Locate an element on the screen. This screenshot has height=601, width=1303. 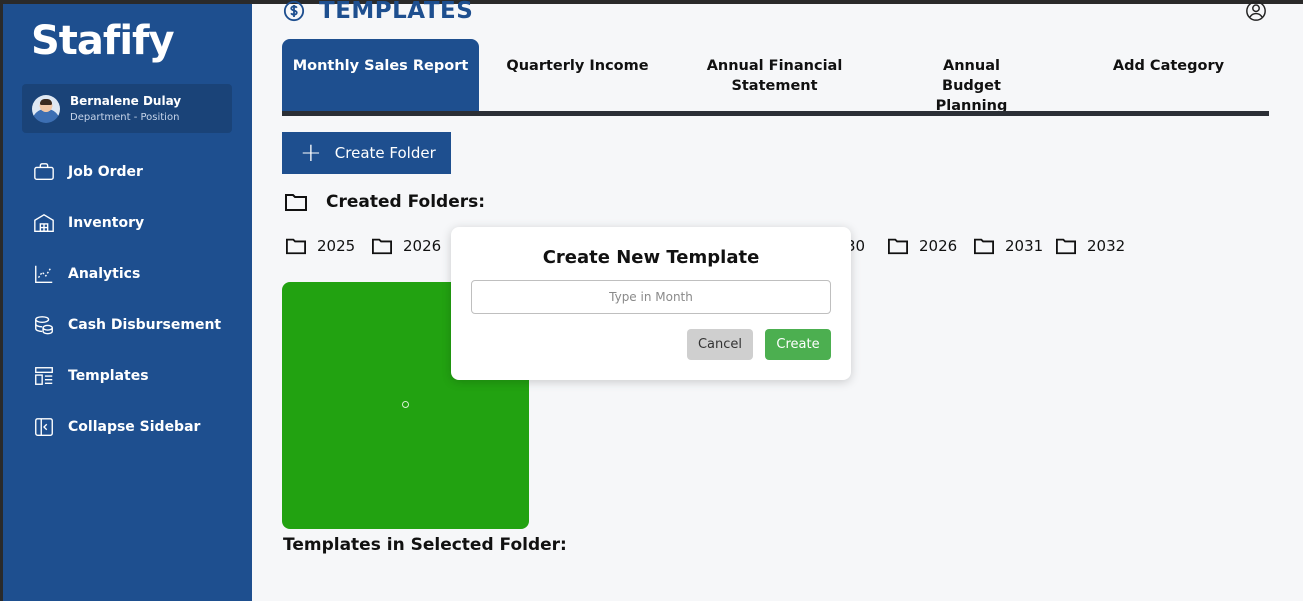
dollar-circle-icon is located at coordinates (294, 11).